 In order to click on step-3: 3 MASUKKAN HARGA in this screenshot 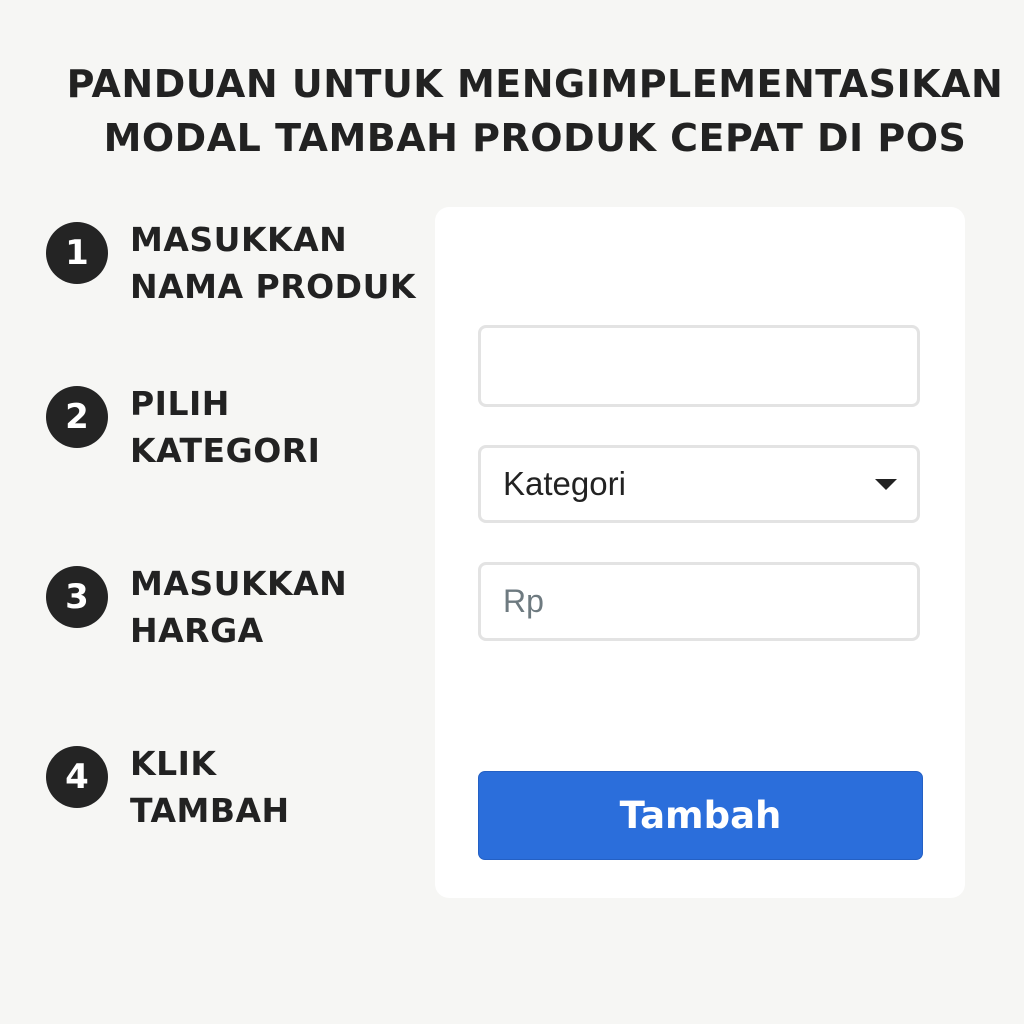, I will do `click(236, 615)`.